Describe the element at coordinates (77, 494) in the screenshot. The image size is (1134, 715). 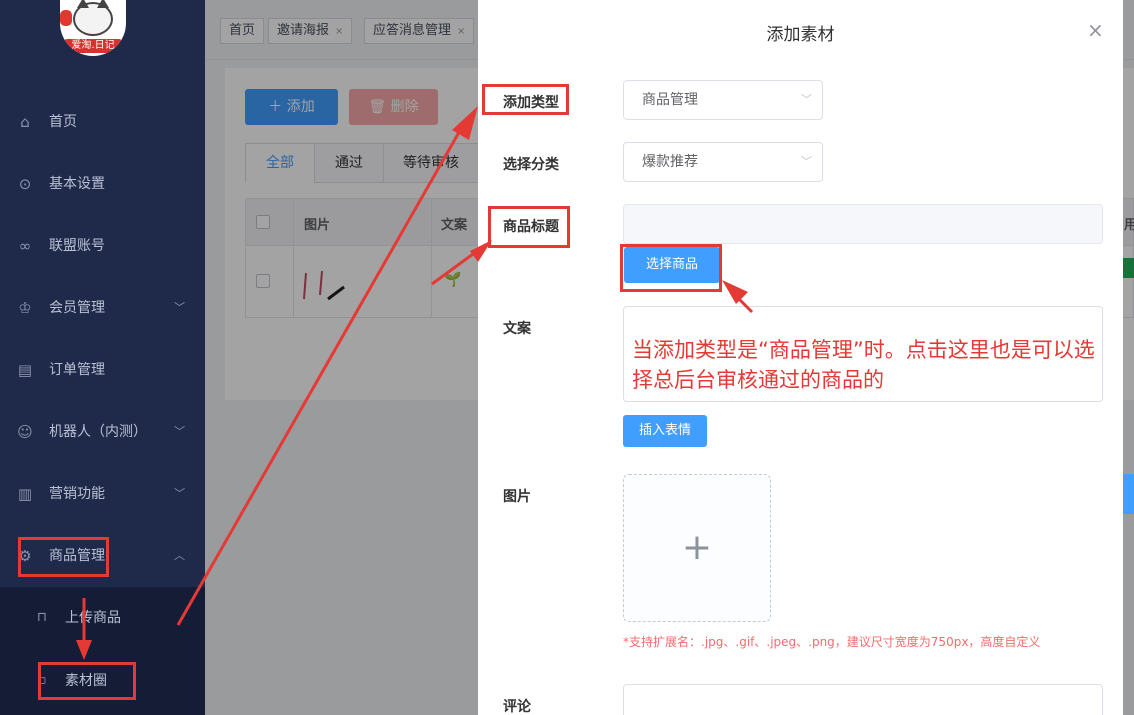
I see `sidebar-item-label: 营销功能` at that location.